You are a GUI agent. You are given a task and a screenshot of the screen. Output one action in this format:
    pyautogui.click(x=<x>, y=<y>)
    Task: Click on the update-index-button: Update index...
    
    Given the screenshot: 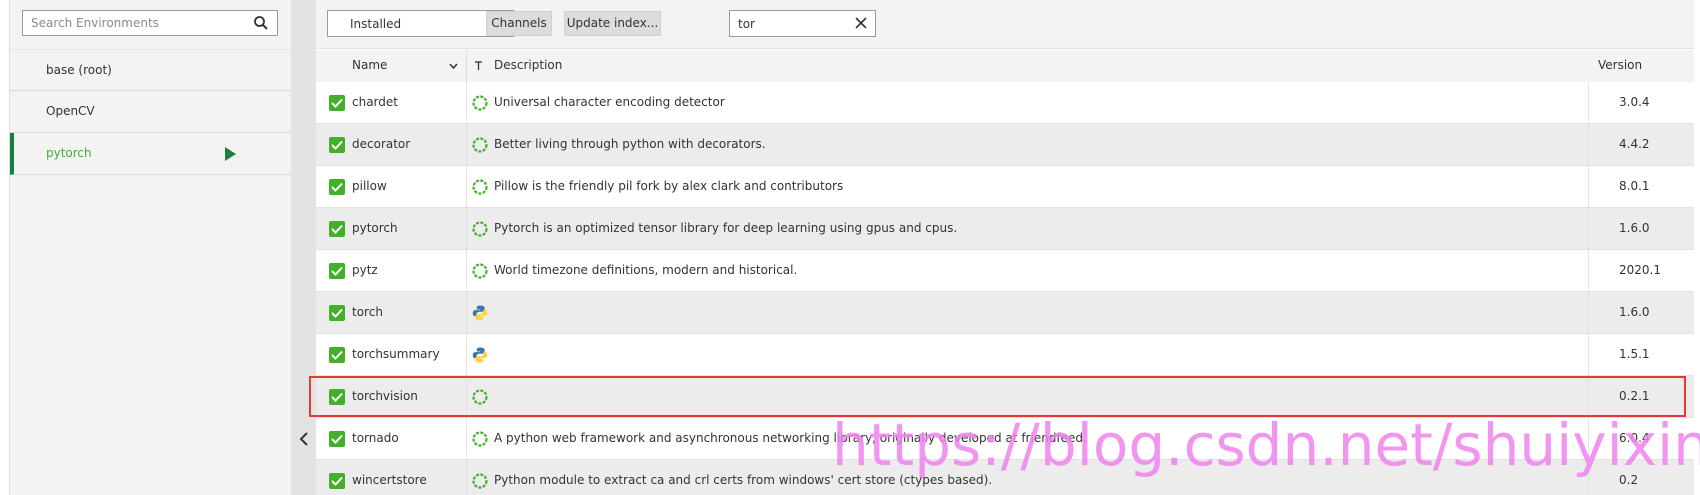 What is the action you would take?
    pyautogui.click(x=612, y=23)
    